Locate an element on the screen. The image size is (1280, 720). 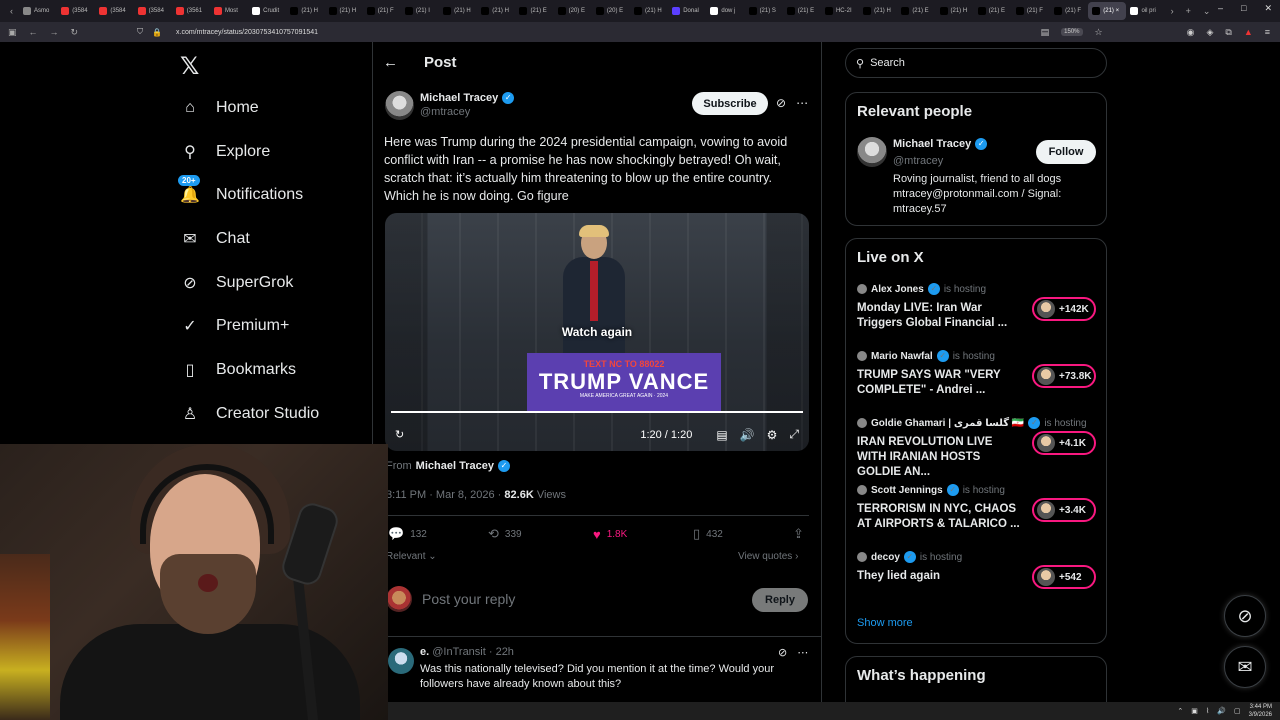
tab-scroll-left-icon: ‹ is located at coordinates (11, 11).